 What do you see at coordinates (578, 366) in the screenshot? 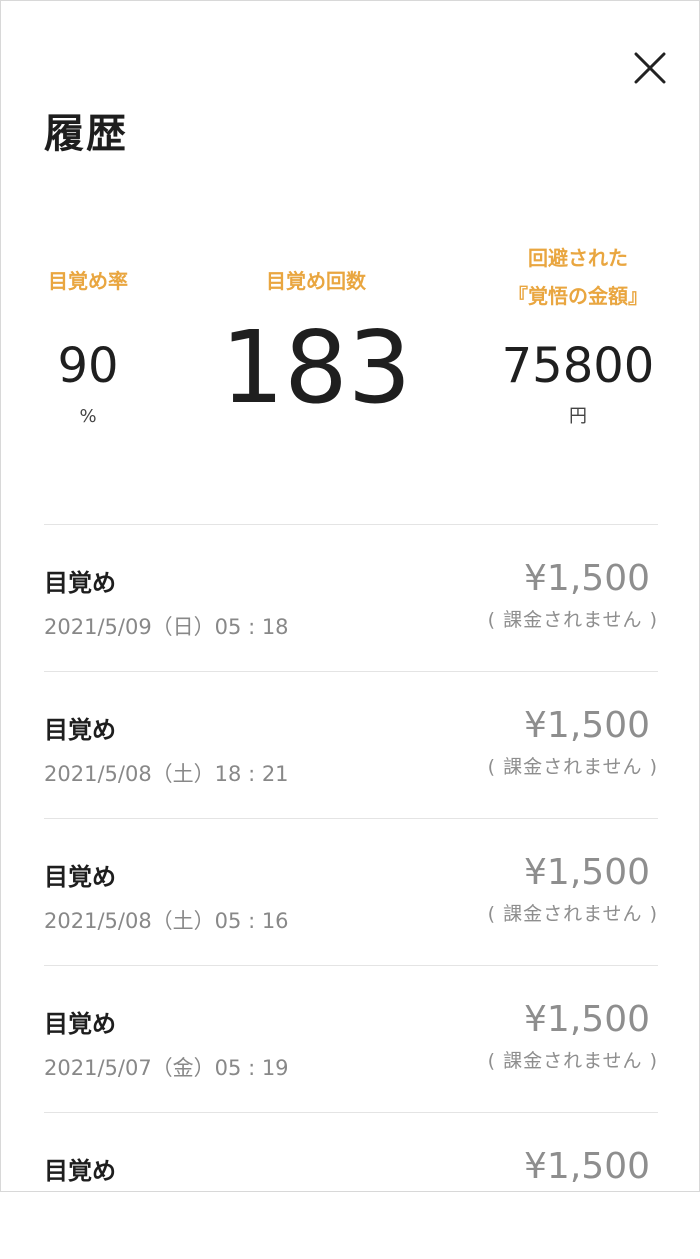
I see `avoided-amount-value: 75800` at bounding box center [578, 366].